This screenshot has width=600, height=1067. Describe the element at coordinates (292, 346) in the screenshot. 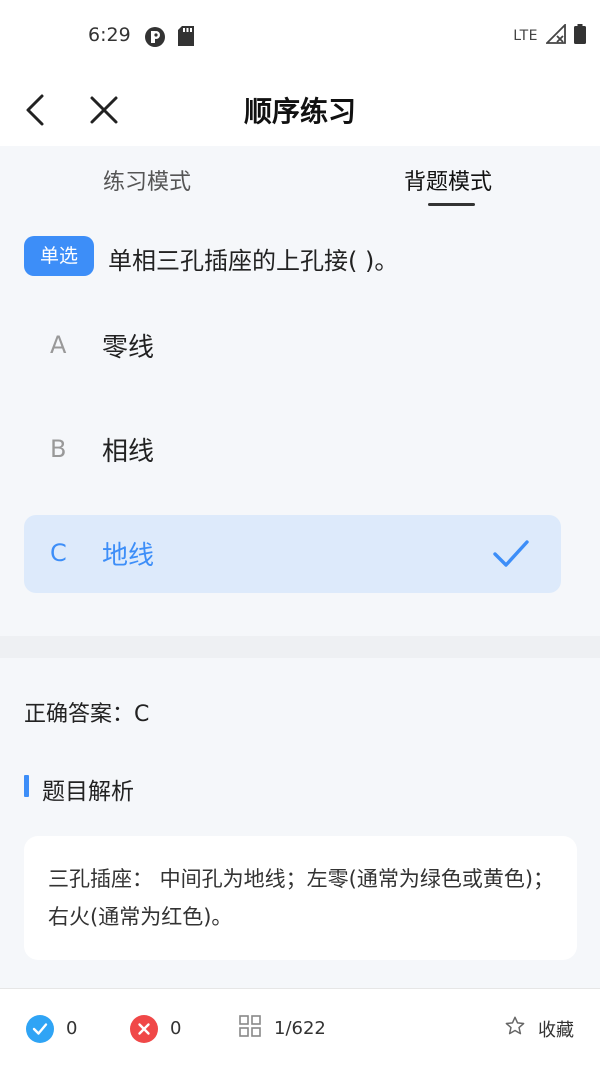

I see `option-a: A 零线` at that location.